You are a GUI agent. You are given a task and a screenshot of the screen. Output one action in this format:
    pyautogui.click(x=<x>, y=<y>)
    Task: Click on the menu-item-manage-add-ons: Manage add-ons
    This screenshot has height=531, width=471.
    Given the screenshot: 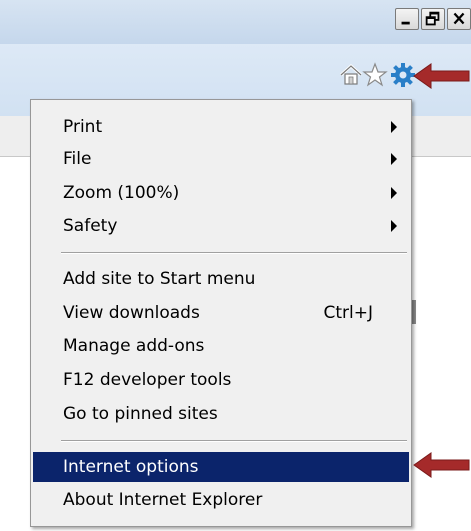 What is the action you would take?
    pyautogui.click(x=221, y=346)
    